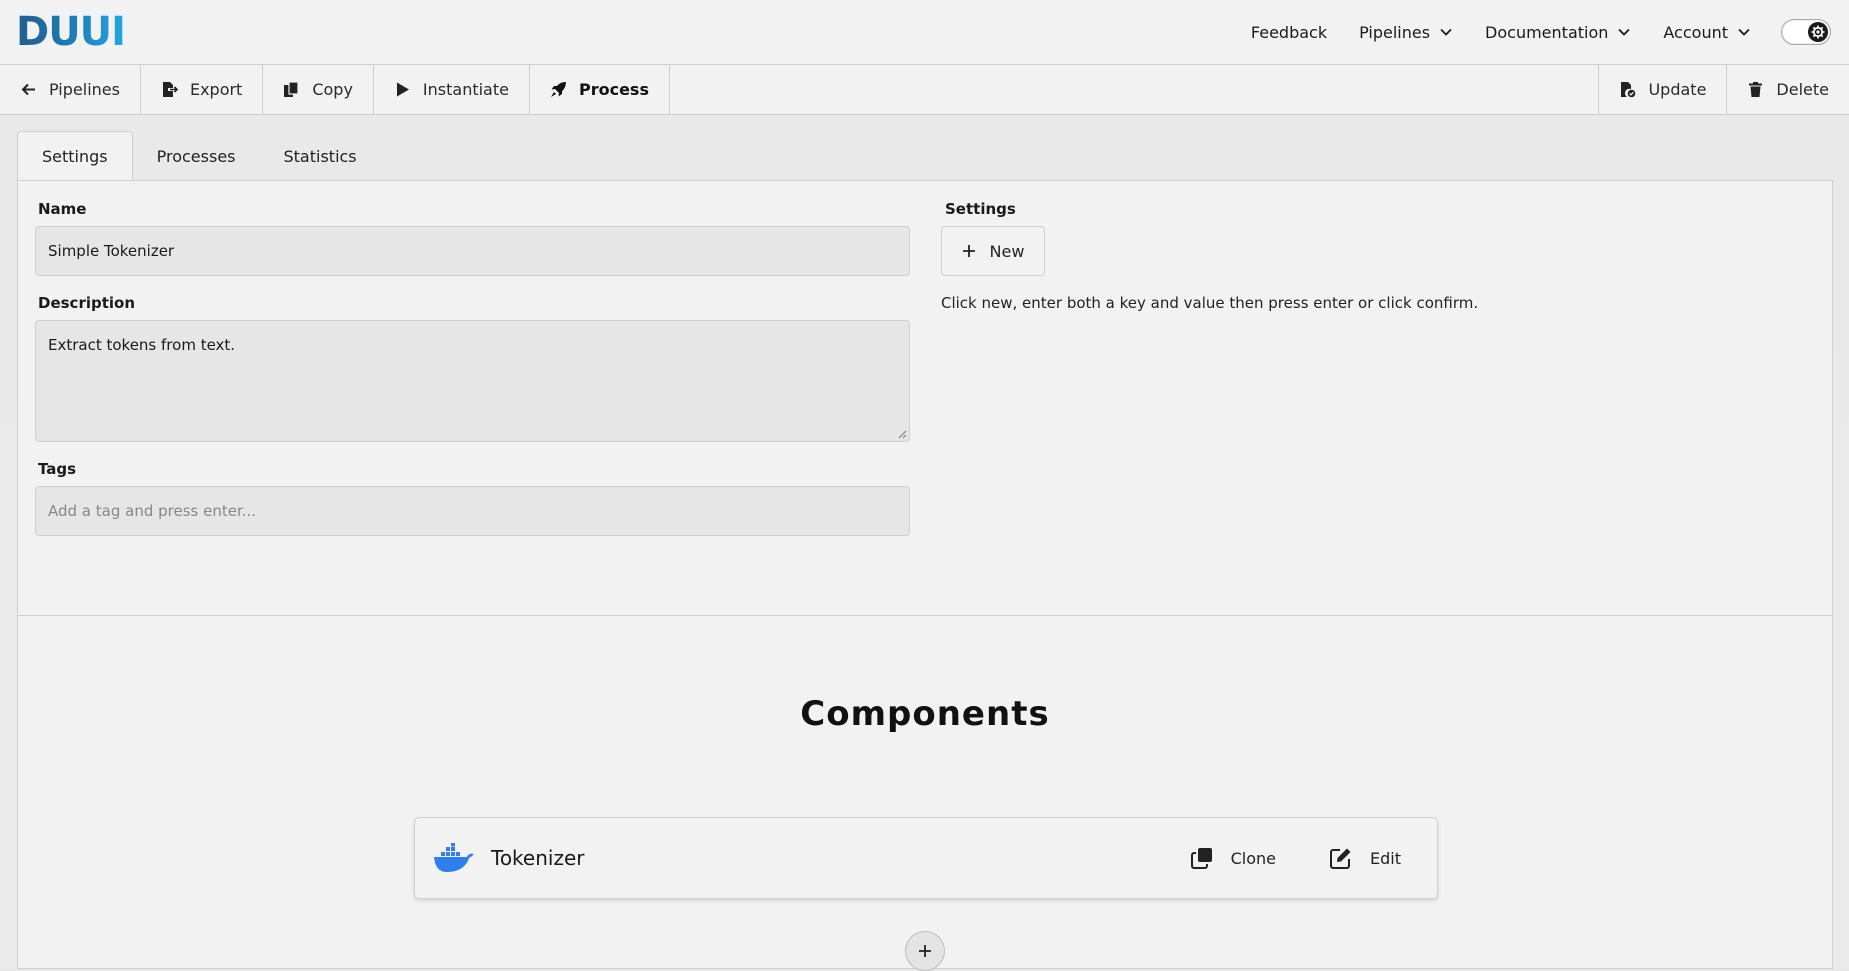 The height and width of the screenshot is (971, 1849). I want to click on resize-grip-icon, so click(902, 434).